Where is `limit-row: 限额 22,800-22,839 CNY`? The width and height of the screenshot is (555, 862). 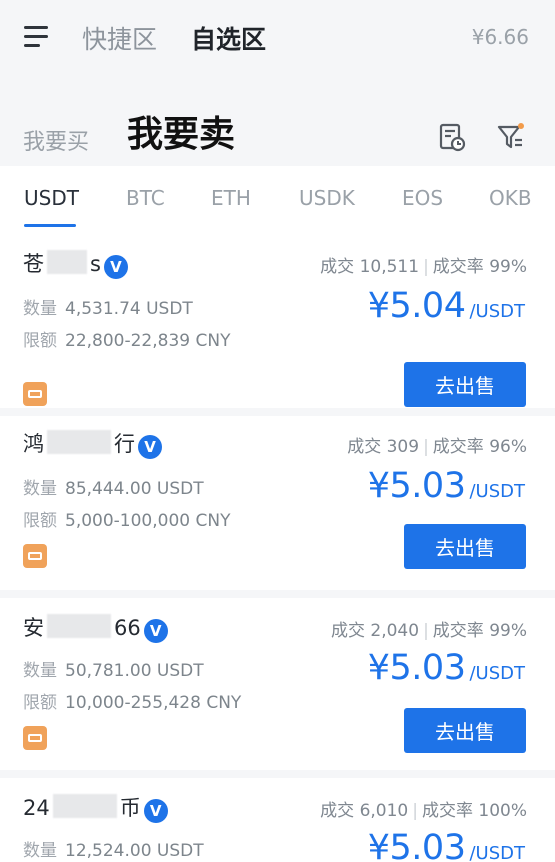
limit-row: 限额 22,800-22,839 CNY is located at coordinates (127, 341).